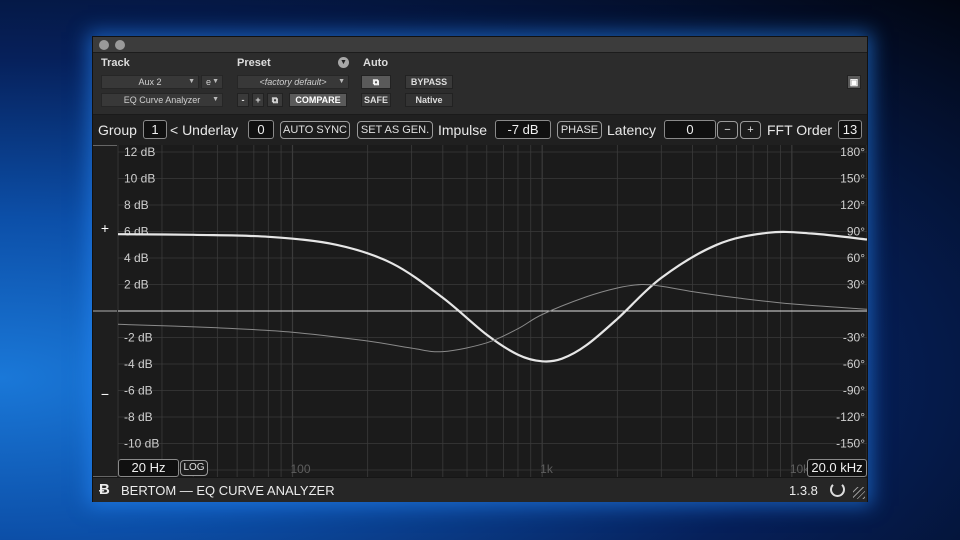 This screenshot has height=540, width=960. Describe the element at coordinates (343, 62) in the screenshot. I see `preset-menu-icon: ▼` at that location.